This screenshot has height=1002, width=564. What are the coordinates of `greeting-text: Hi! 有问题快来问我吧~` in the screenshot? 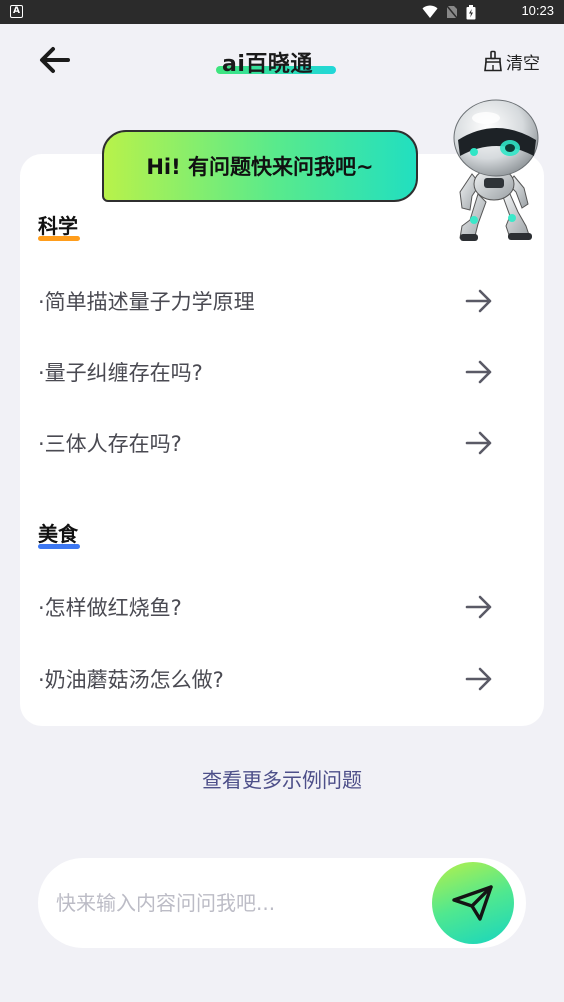 It's located at (260, 167).